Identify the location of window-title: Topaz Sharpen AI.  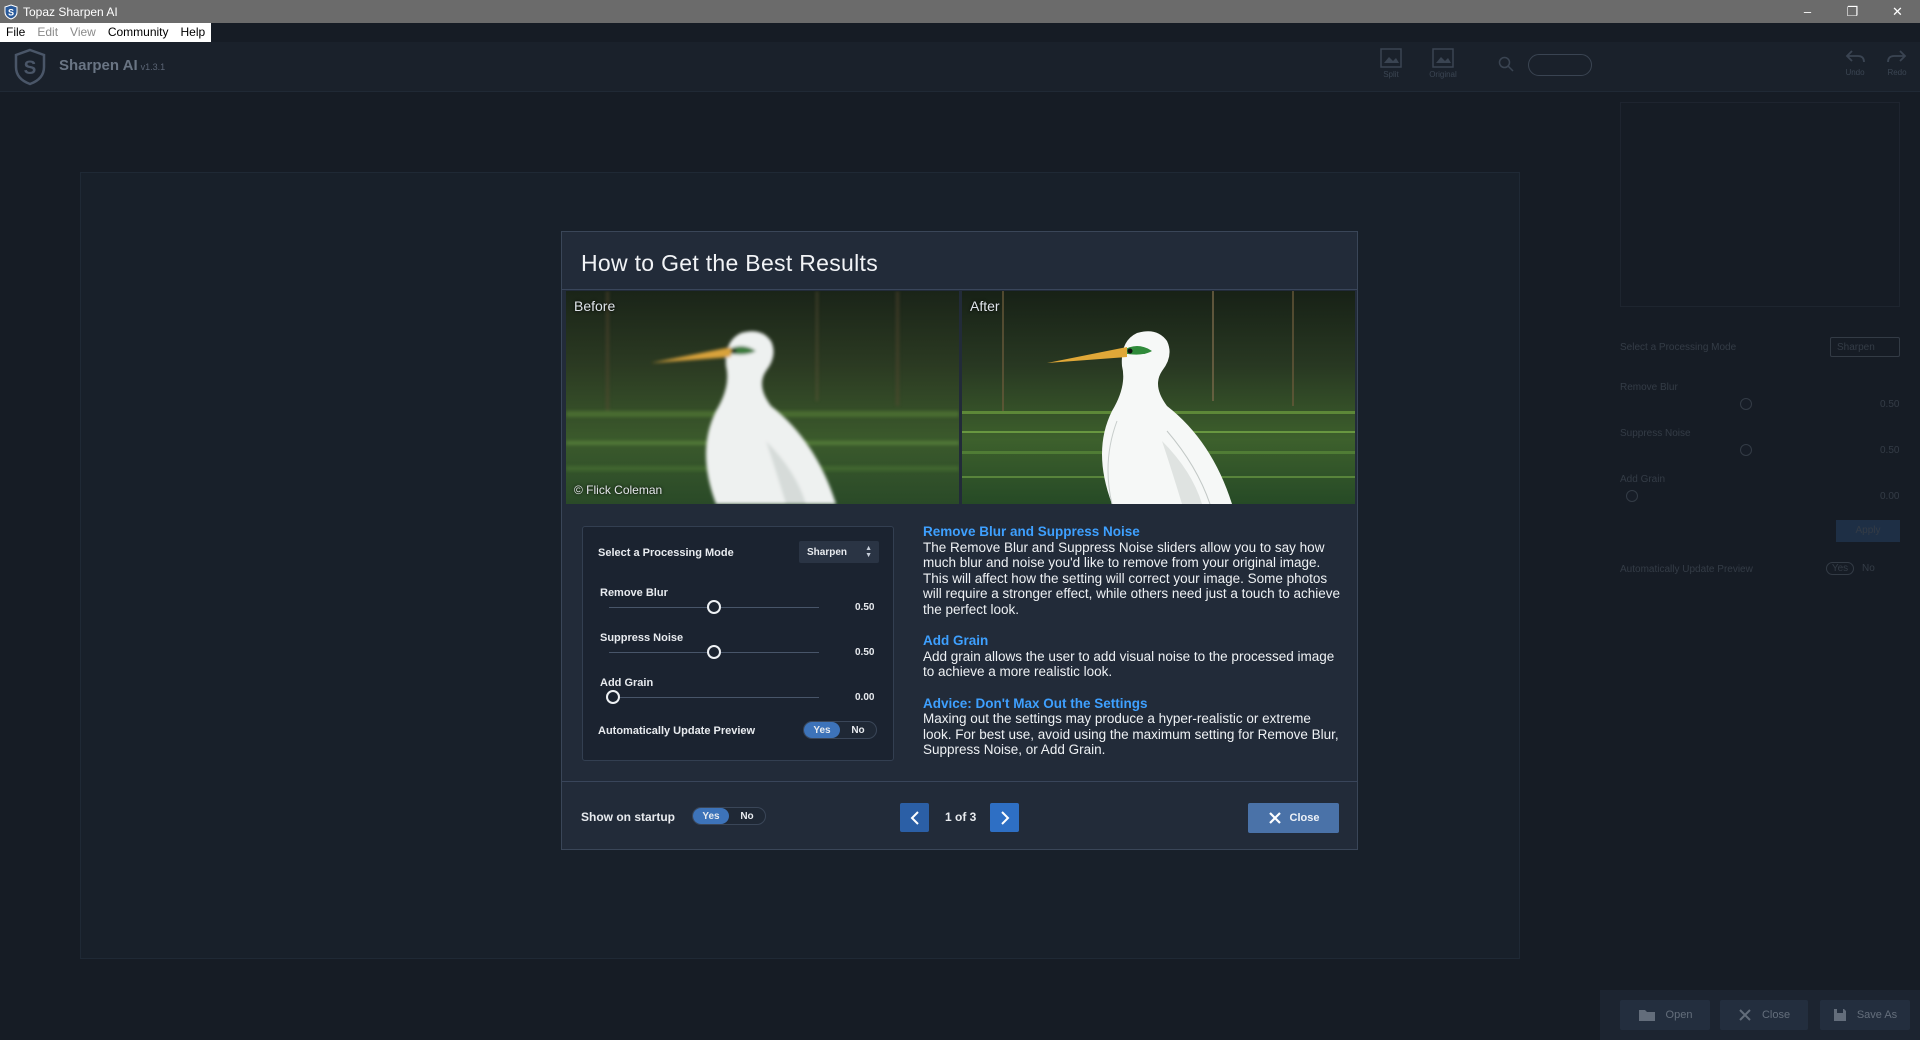
(70, 11).